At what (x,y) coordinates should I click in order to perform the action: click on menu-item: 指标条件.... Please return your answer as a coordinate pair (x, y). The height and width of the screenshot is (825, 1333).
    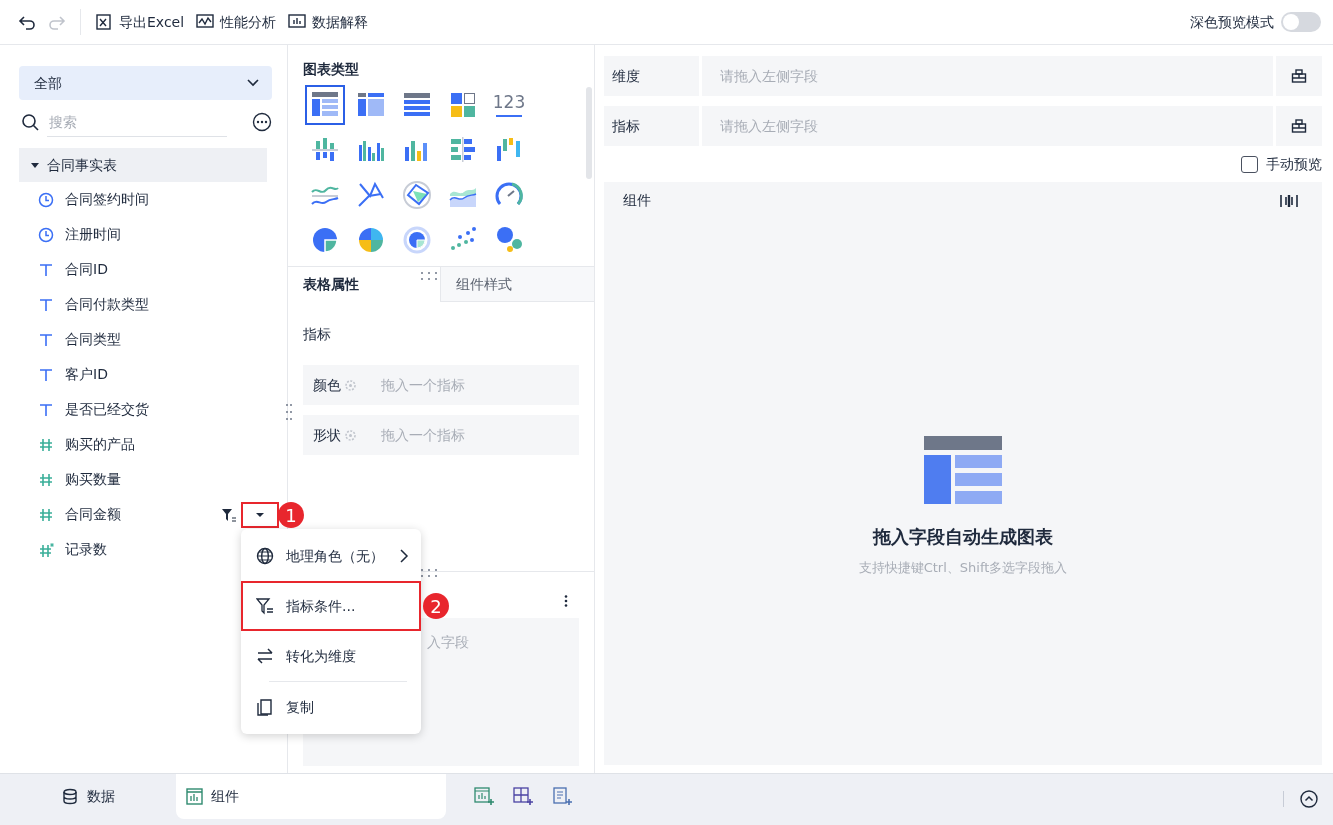
    Looking at the image, I should click on (331, 606).